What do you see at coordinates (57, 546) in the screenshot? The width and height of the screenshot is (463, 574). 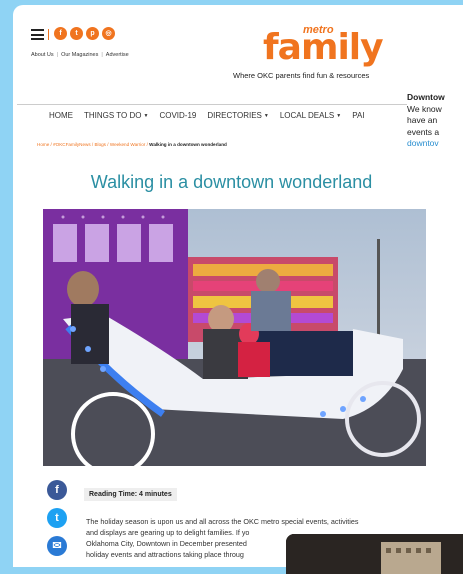 I see `email-icon: ✉` at bounding box center [57, 546].